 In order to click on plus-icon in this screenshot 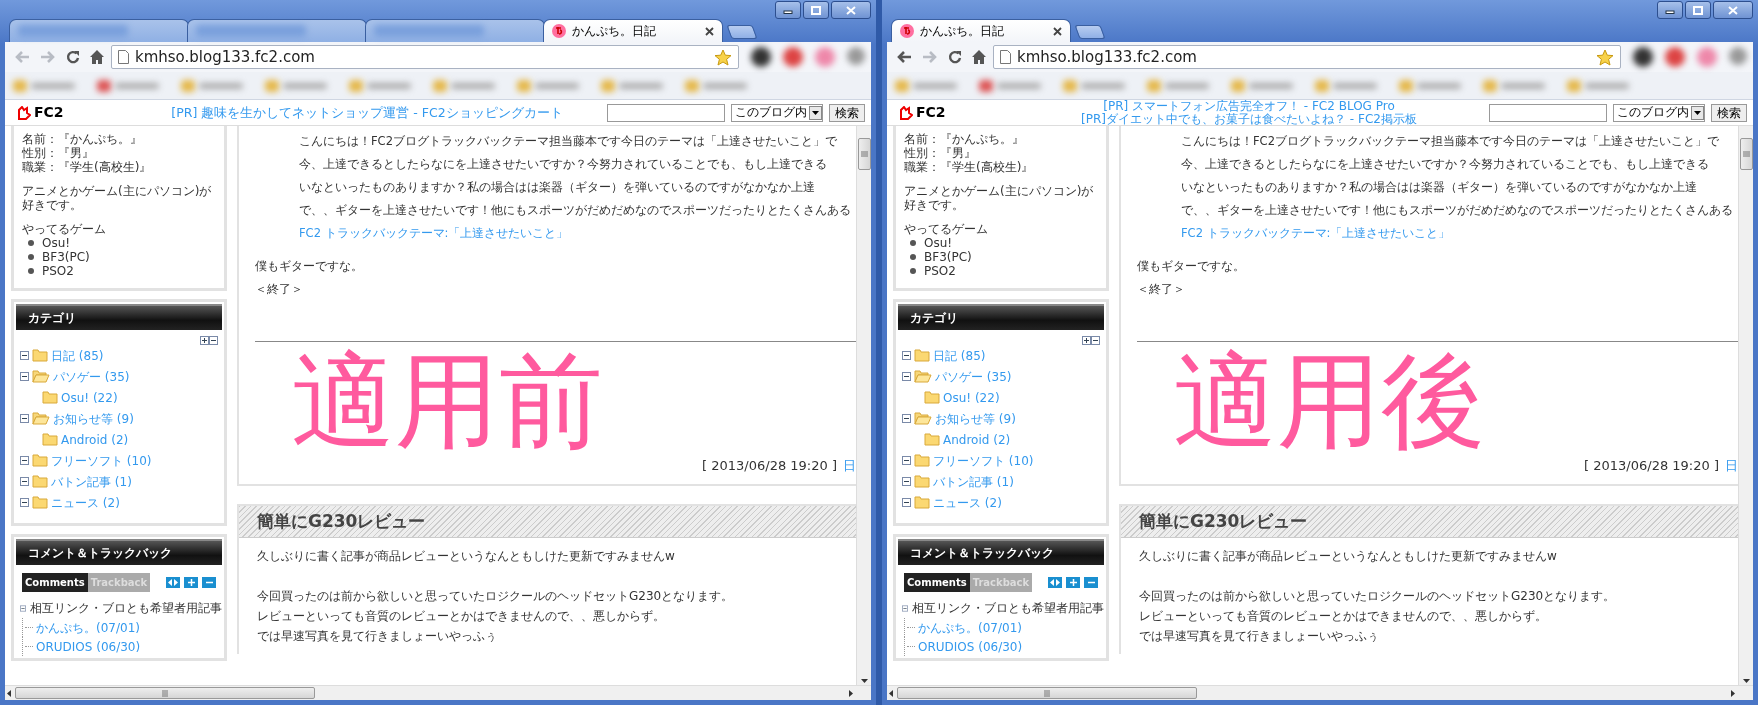, I will do `click(191, 582)`.